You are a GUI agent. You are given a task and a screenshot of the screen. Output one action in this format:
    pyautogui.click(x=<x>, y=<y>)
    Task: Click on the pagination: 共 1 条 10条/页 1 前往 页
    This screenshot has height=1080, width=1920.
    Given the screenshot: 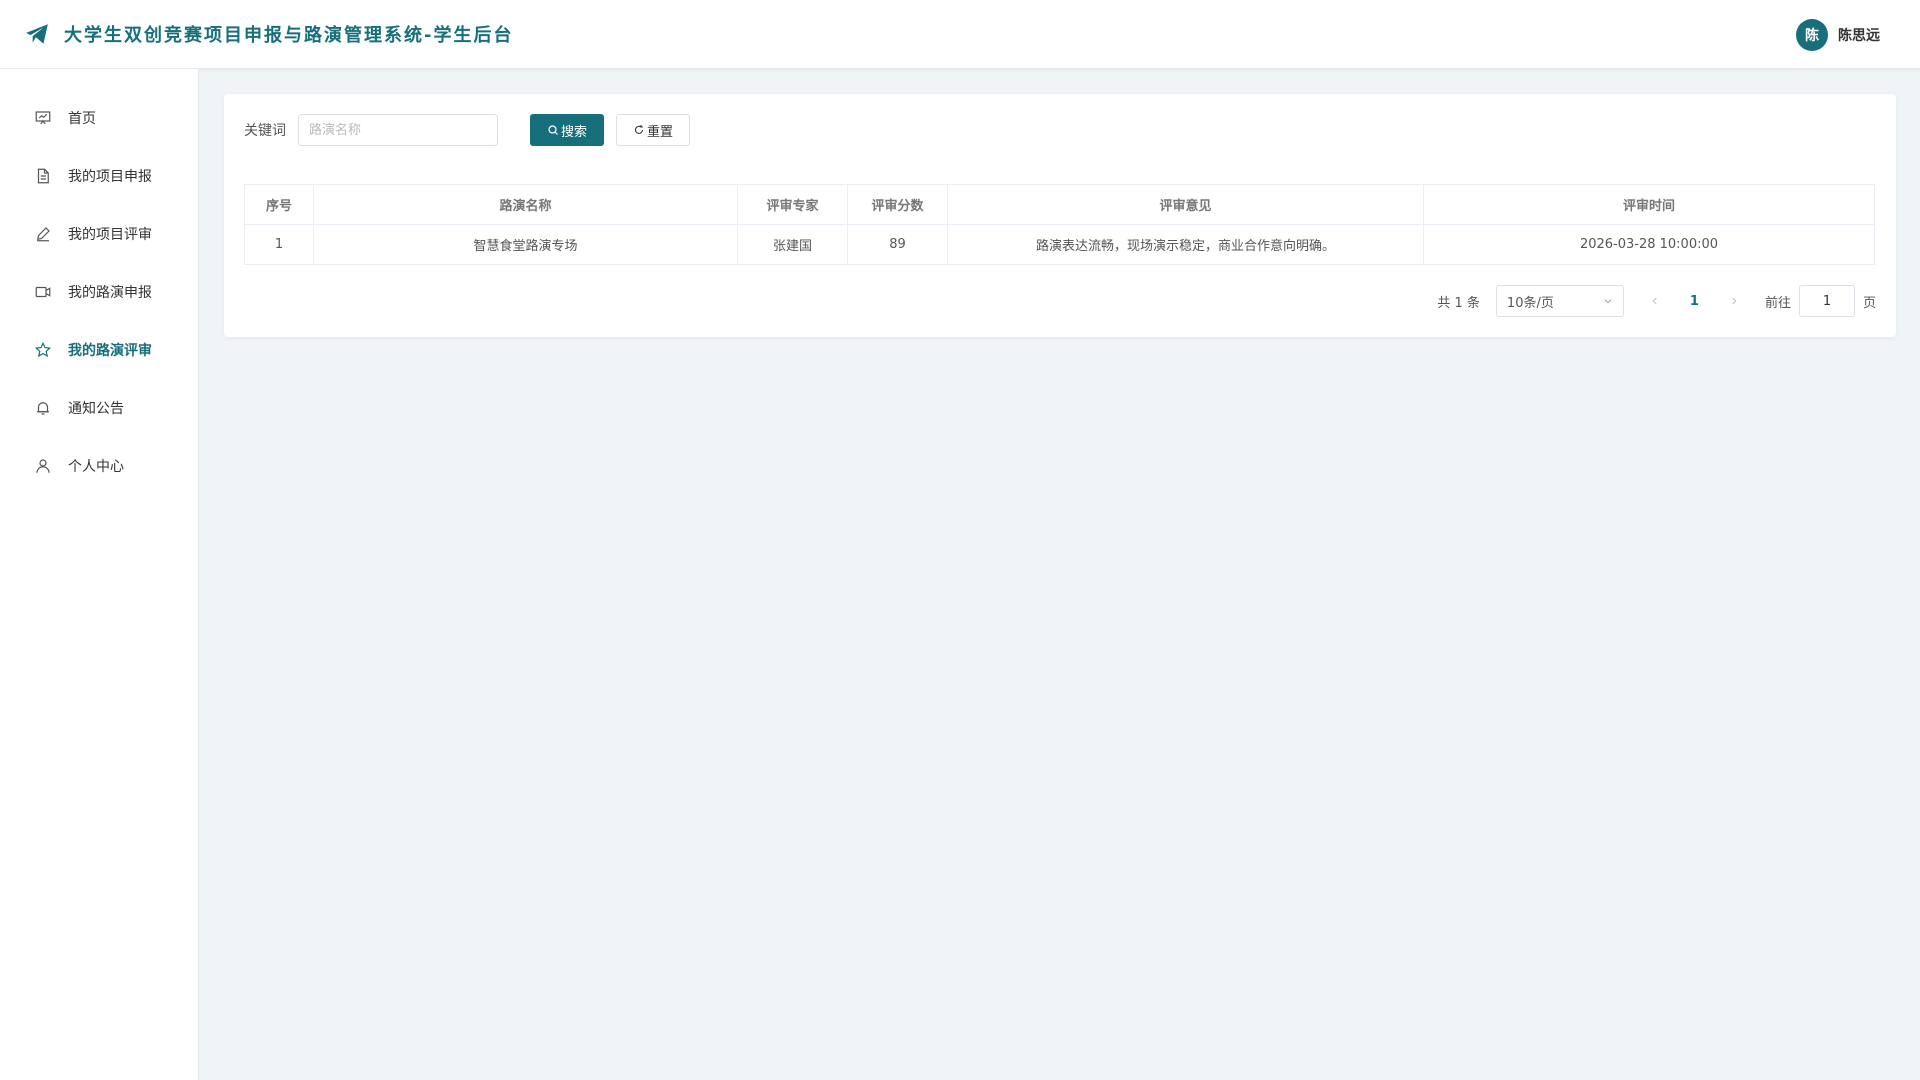 What is the action you would take?
    pyautogui.click(x=1060, y=301)
    